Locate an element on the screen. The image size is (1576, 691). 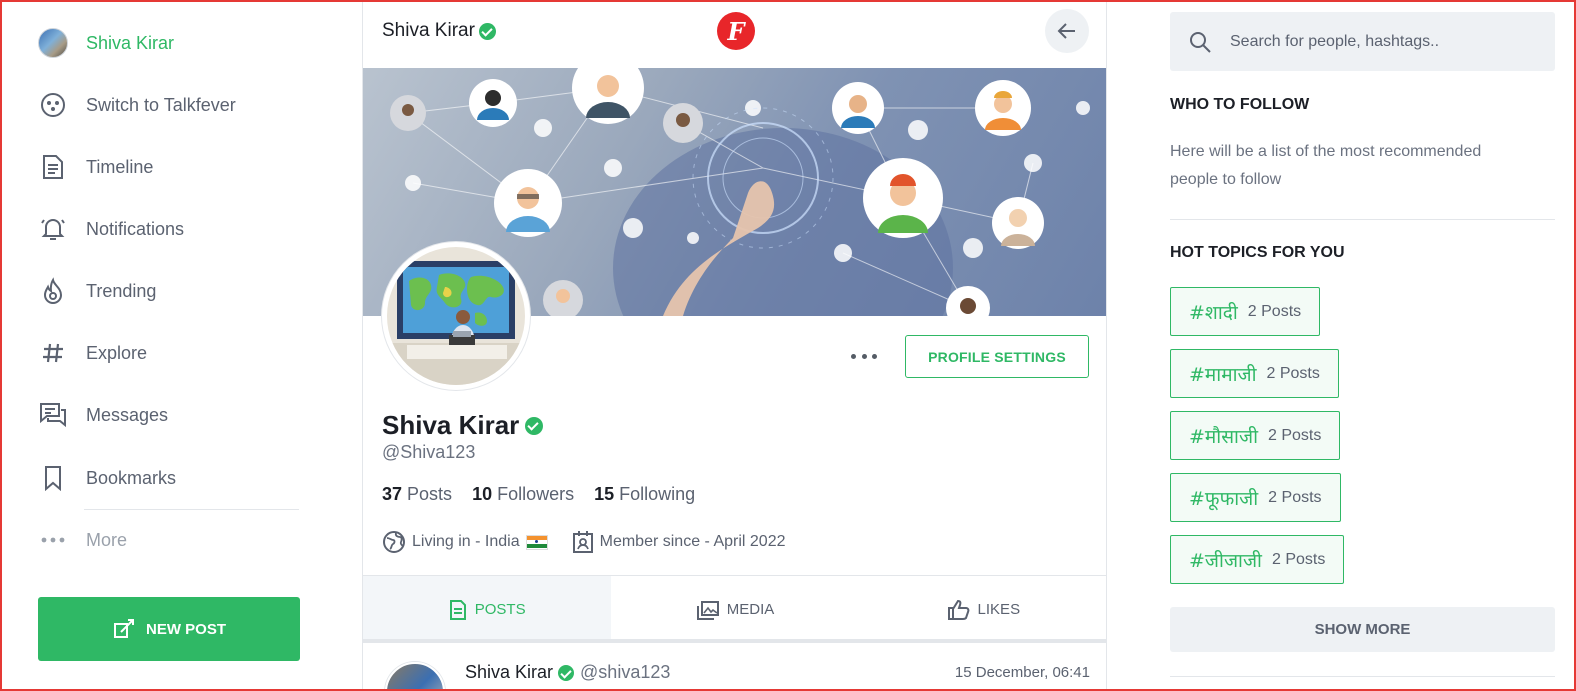
sidebar-item-label: Trending is located at coordinates (121, 290).